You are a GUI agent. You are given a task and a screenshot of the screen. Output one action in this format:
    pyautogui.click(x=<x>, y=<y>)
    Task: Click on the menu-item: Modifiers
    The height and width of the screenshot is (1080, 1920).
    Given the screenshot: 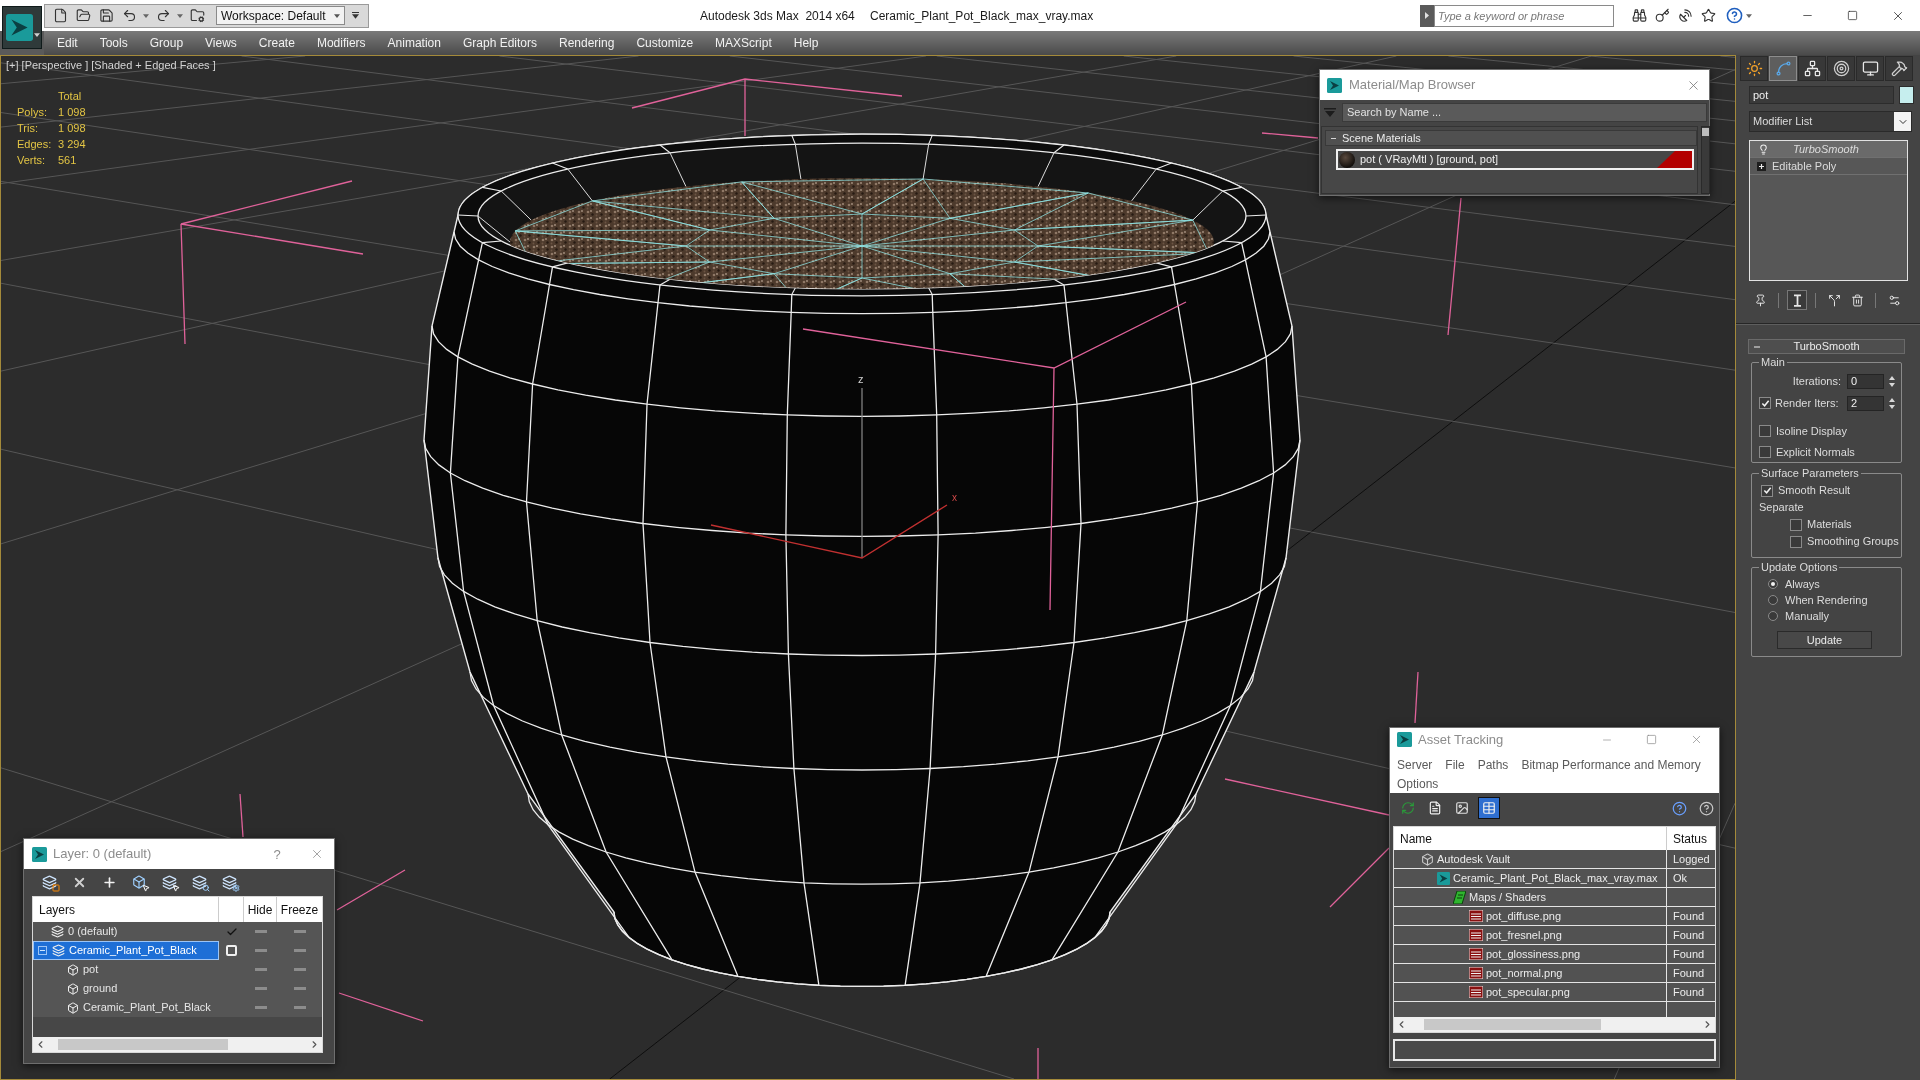 What is the action you would take?
    pyautogui.click(x=341, y=43)
    